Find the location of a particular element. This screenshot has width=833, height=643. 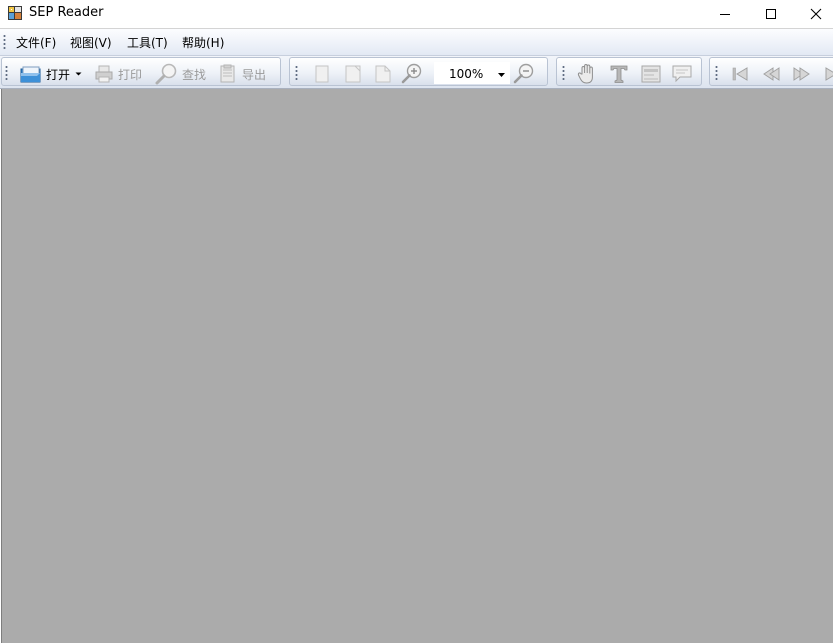

toolbar: 打开 打印 查找 导出 100% is located at coordinates (416, 72).